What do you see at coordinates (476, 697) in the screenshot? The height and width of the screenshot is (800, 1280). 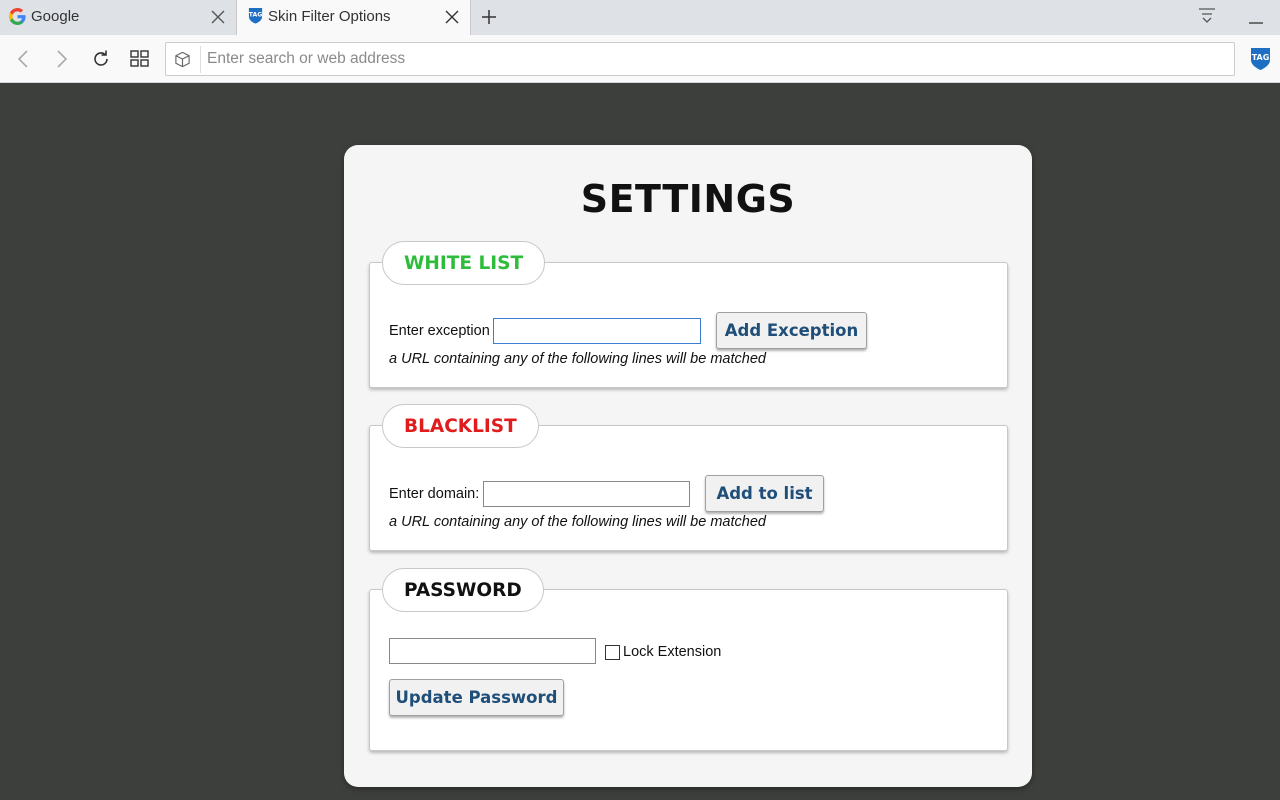 I see `update-password-button: Update Password` at bounding box center [476, 697].